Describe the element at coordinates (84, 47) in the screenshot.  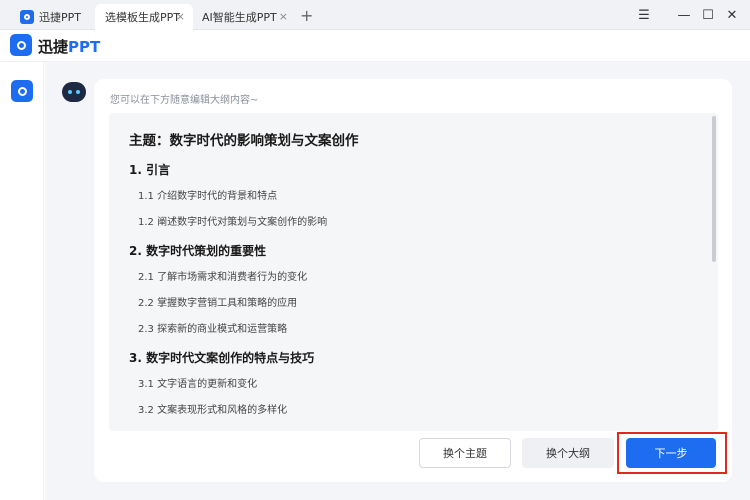
I see `app-name-suffix: PPT` at that location.